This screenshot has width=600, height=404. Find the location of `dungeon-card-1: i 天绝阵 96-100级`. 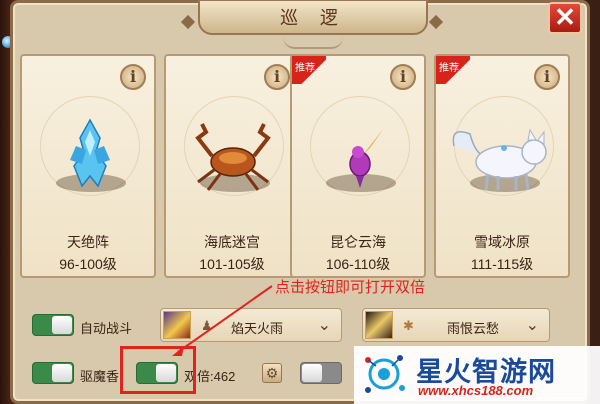

dungeon-card-1: i 天绝阵 96-100级 is located at coordinates (88, 166).